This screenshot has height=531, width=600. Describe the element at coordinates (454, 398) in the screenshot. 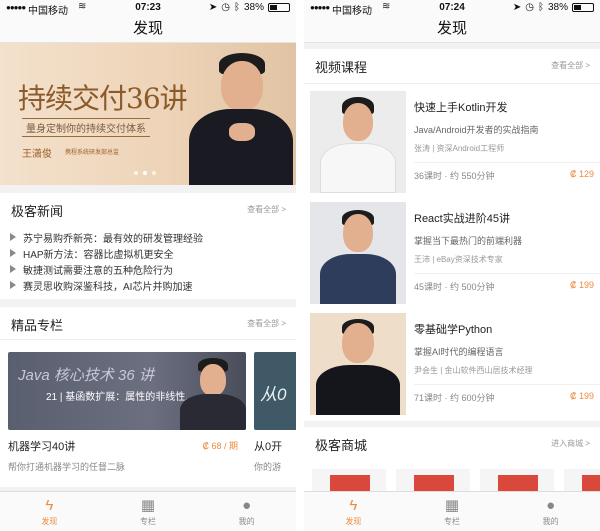

I see `course-meta: 71课时 · 约 600分钟` at that location.